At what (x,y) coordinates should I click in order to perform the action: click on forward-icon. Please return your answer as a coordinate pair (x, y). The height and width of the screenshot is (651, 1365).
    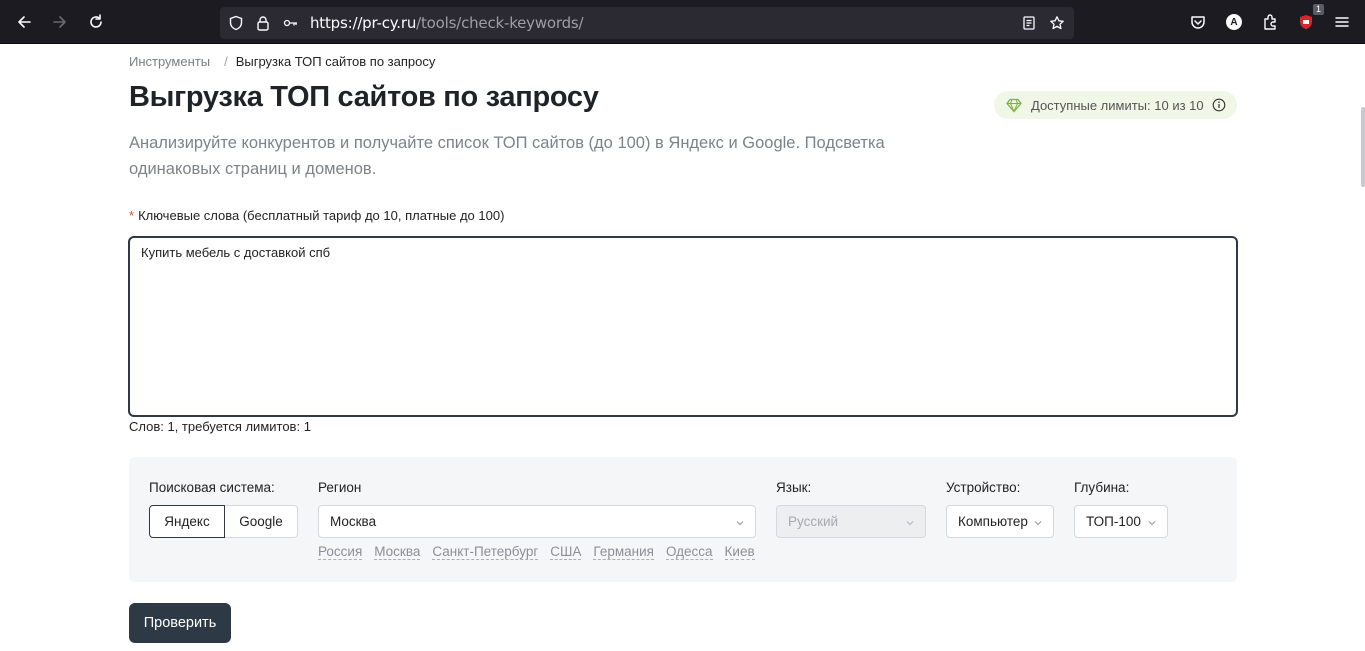
    Looking at the image, I should click on (60, 22).